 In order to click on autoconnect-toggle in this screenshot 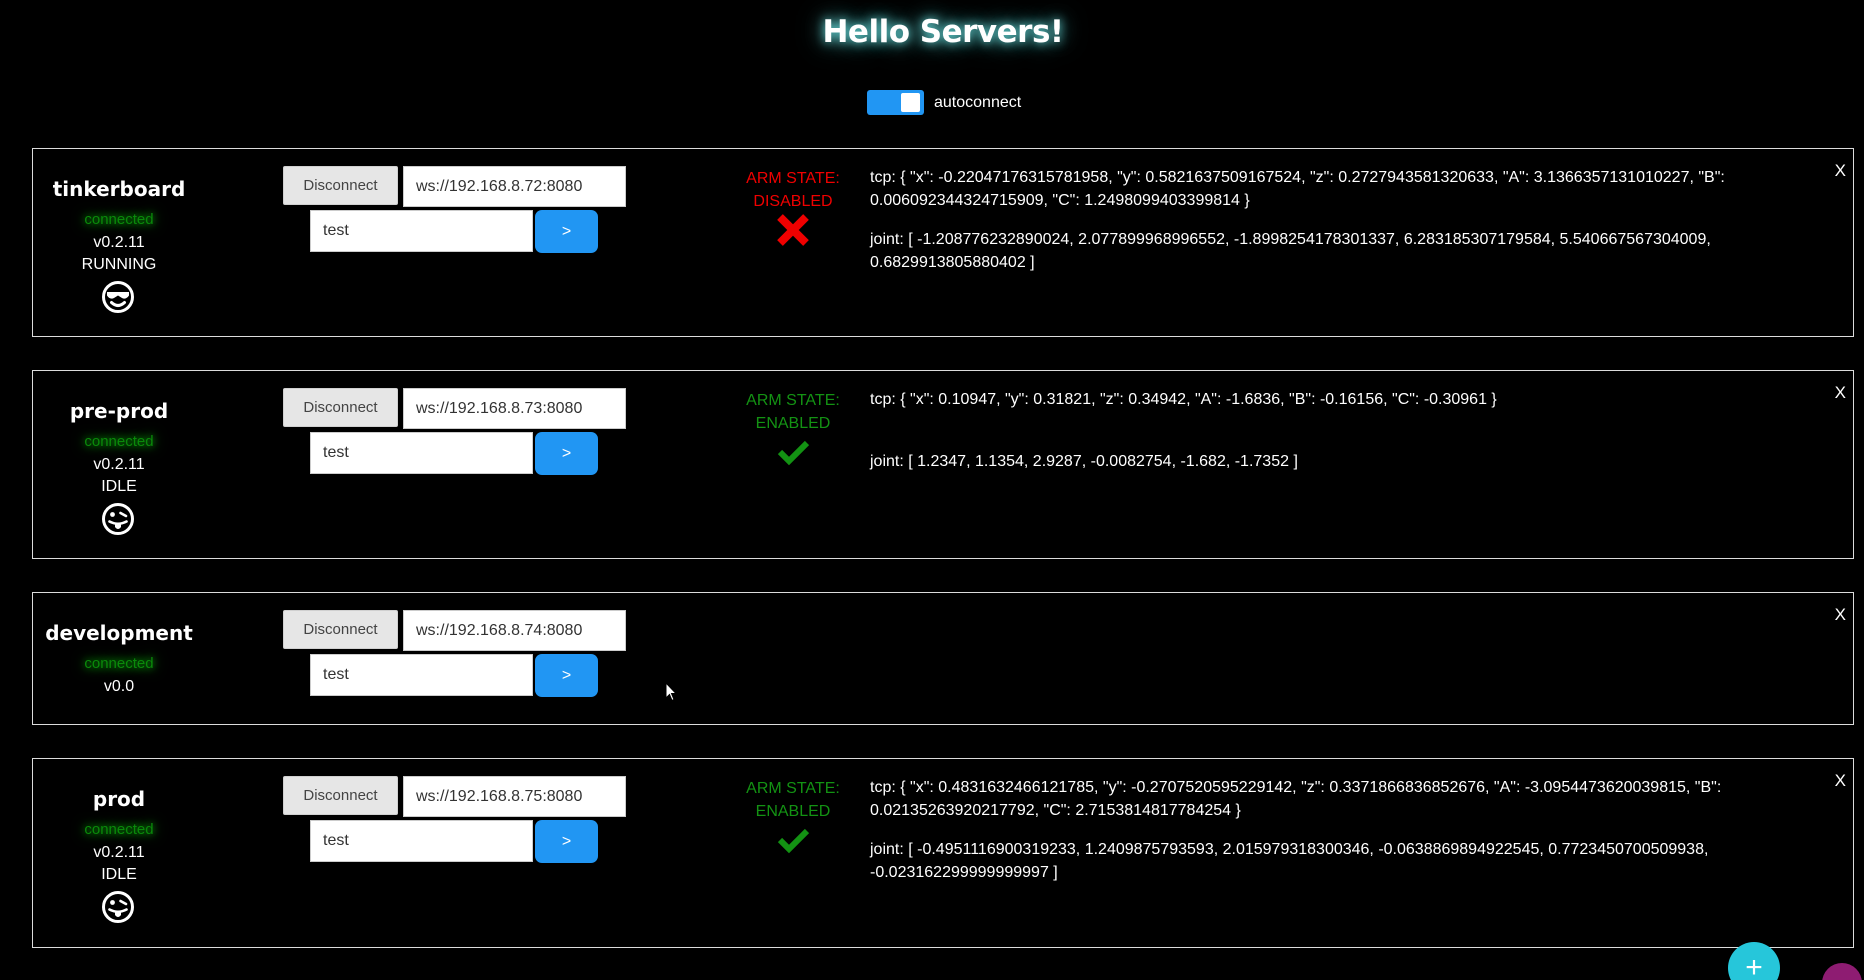, I will do `click(895, 102)`.